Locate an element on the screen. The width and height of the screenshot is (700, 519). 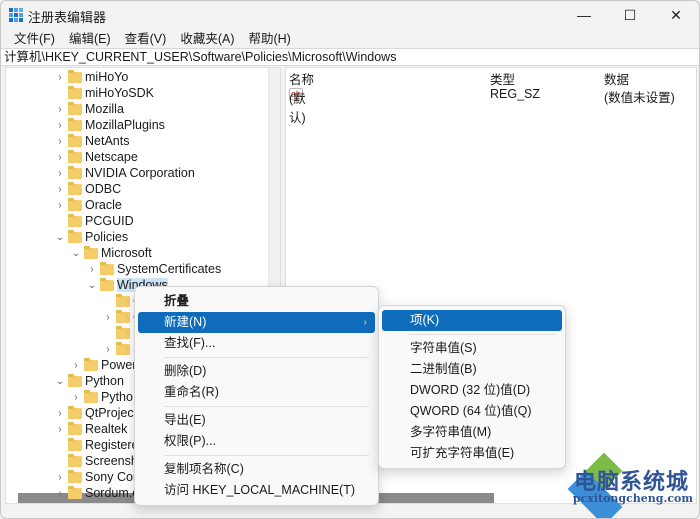
minimize-button: — is located at coordinates (584, 15).